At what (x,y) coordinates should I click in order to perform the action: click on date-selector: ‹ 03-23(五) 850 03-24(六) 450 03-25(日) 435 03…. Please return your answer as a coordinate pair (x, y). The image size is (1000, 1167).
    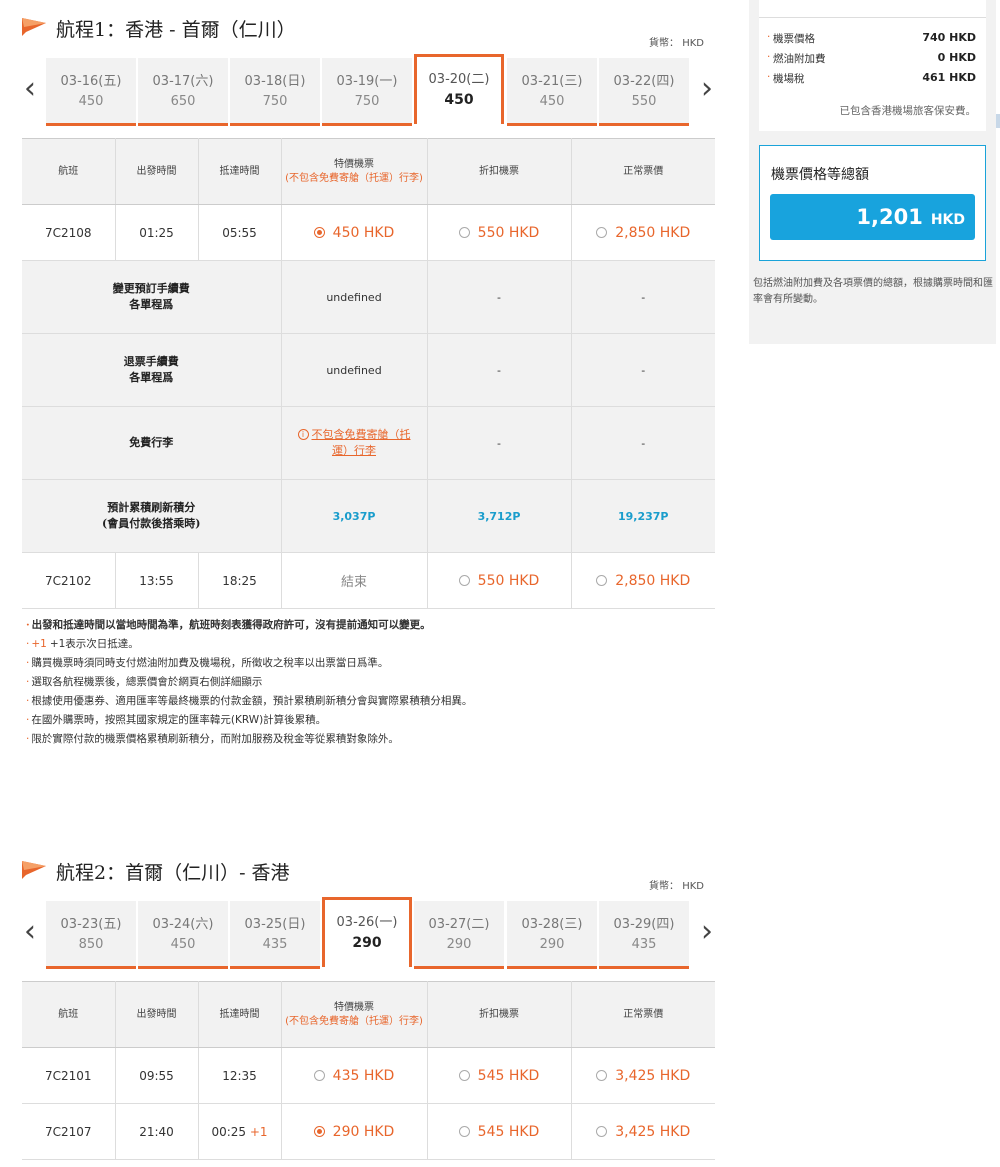
    Looking at the image, I should click on (368, 938).